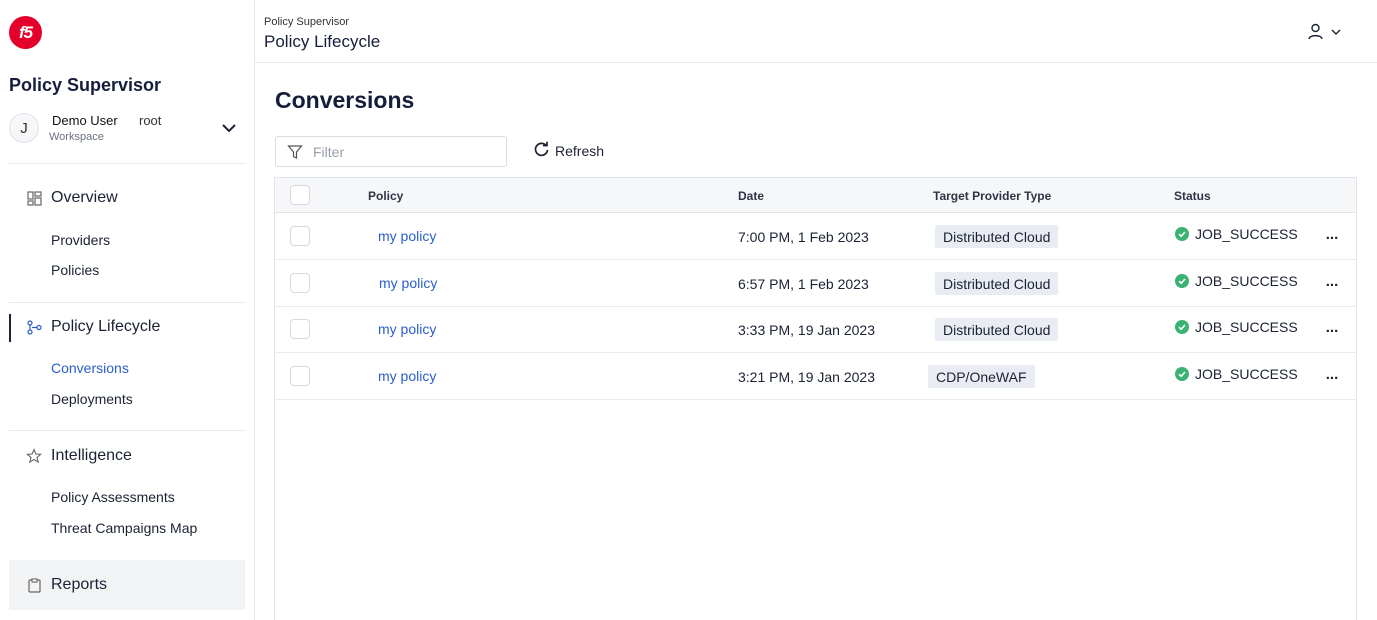 The width and height of the screenshot is (1377, 620). What do you see at coordinates (300, 195) in the screenshot?
I see `select-all-checkbox` at bounding box center [300, 195].